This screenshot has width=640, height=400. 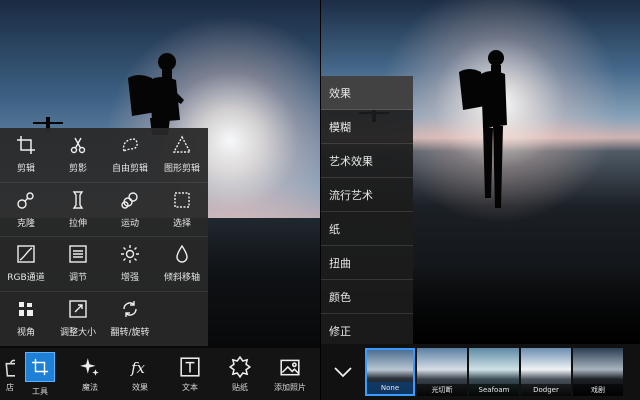 I want to click on shape-crop-icon, so click(x=182, y=144).